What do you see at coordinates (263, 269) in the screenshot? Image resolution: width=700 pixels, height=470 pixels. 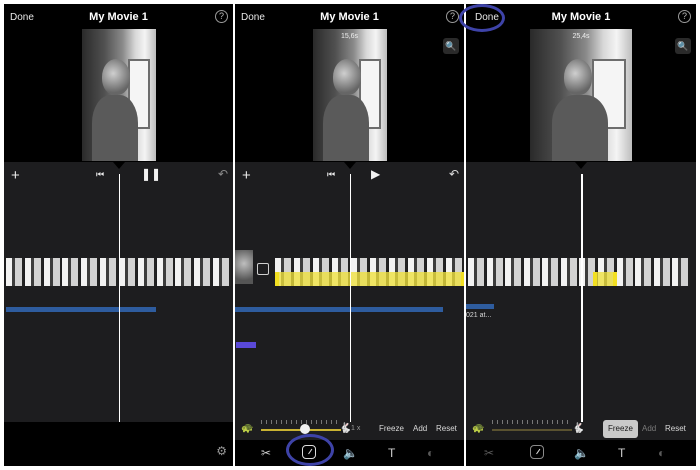 I see `transition-icon` at bounding box center [263, 269].